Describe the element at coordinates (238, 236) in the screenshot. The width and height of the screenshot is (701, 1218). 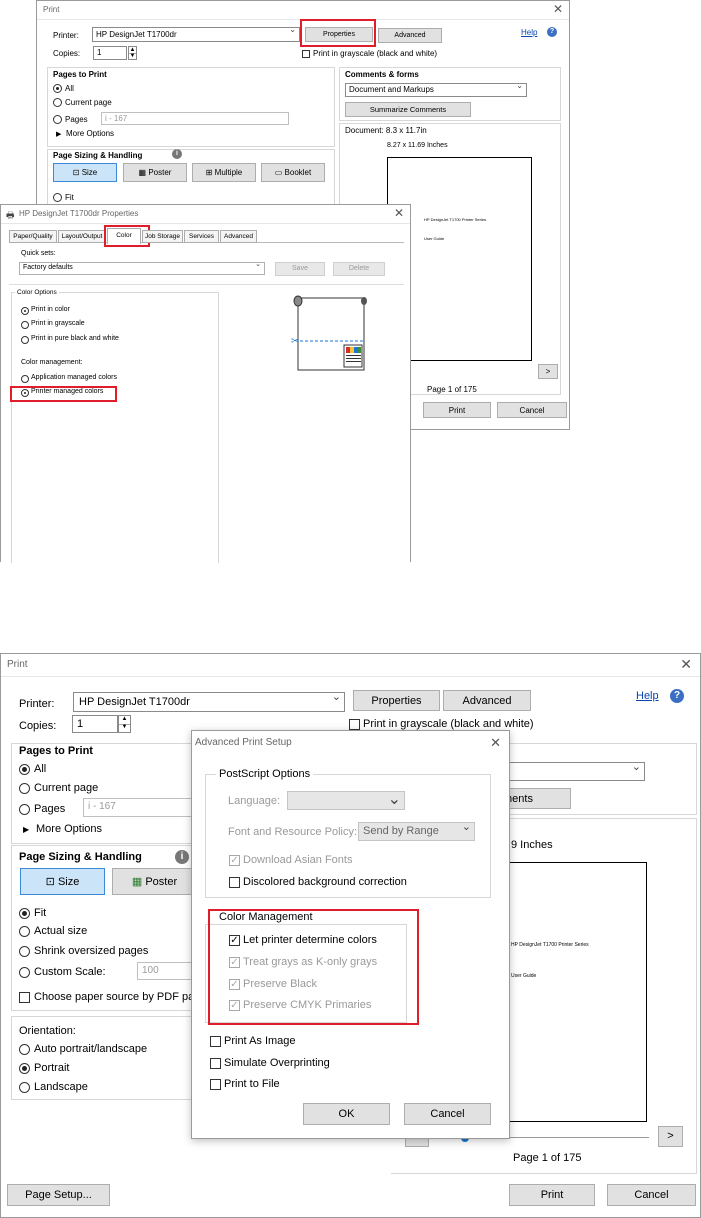
I see `tab-advanced: Advanced` at that location.